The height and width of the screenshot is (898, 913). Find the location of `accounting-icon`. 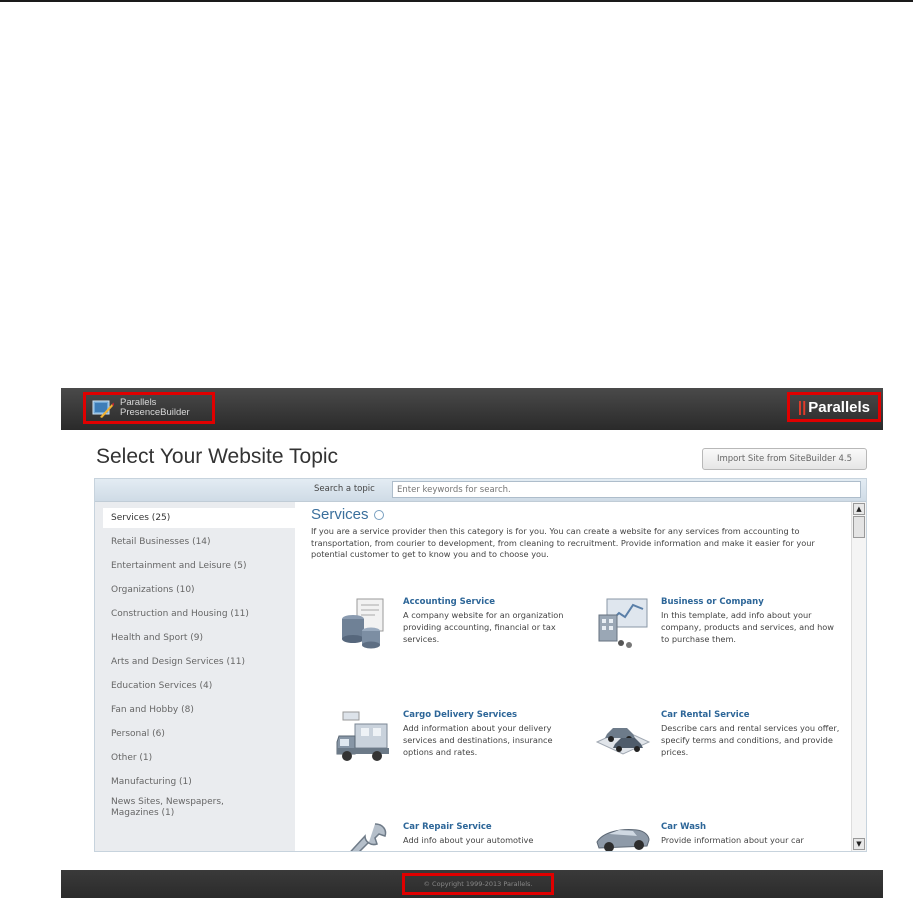

accounting-icon is located at coordinates (364, 624).